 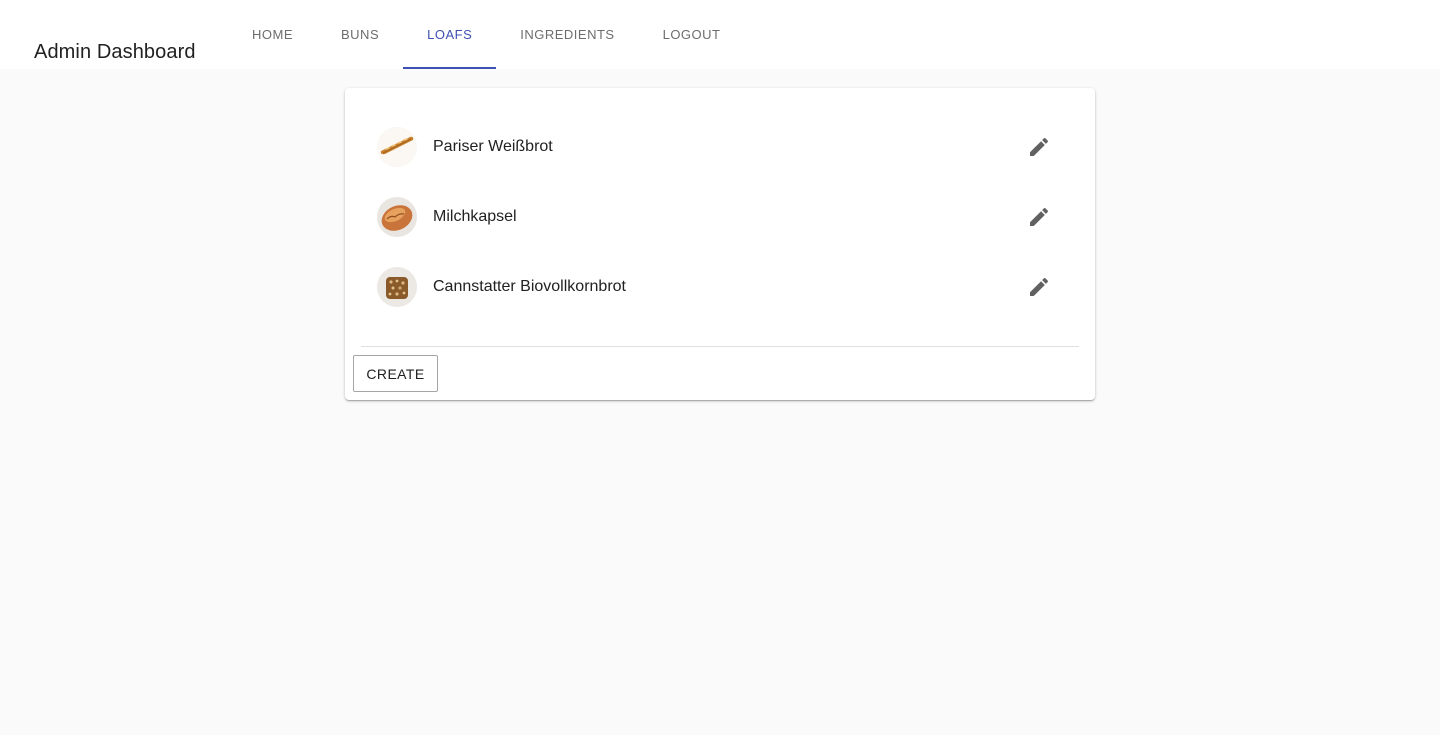 What do you see at coordinates (397, 147) in the screenshot?
I see `baguette-image` at bounding box center [397, 147].